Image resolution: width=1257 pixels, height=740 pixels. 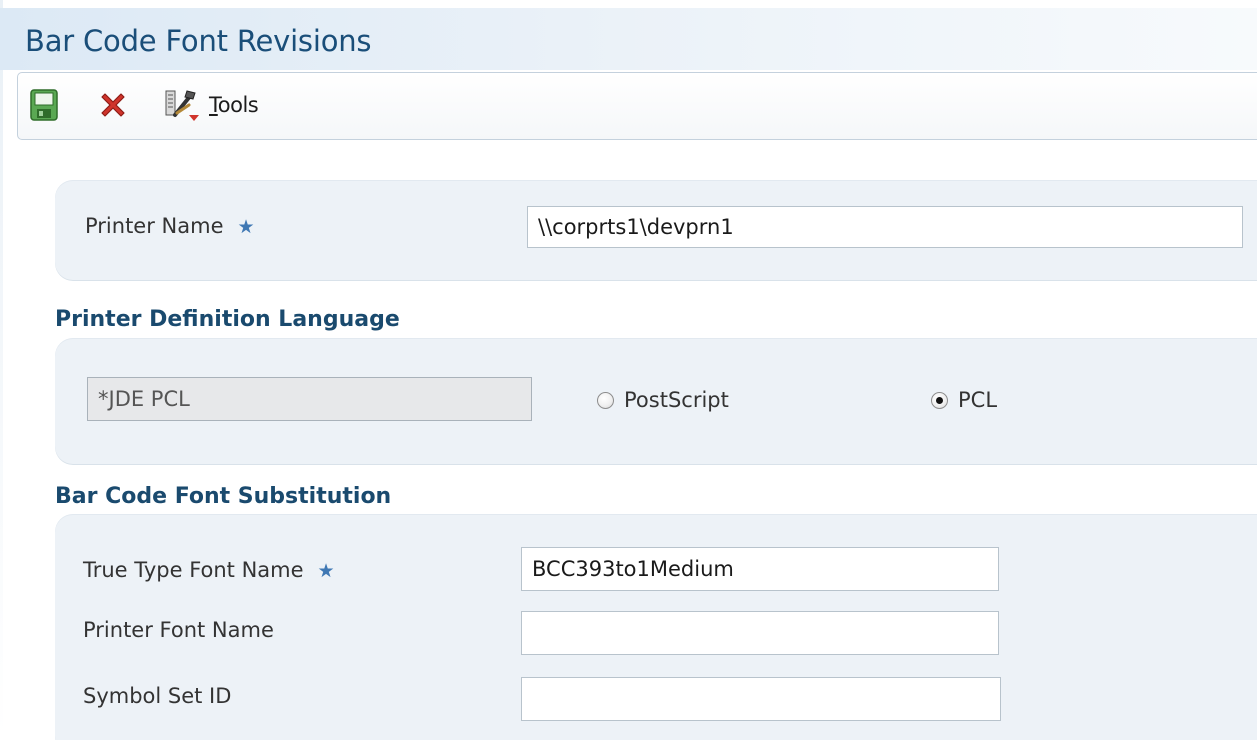 I want to click on tools-menu-button: Tools, so click(x=211, y=105).